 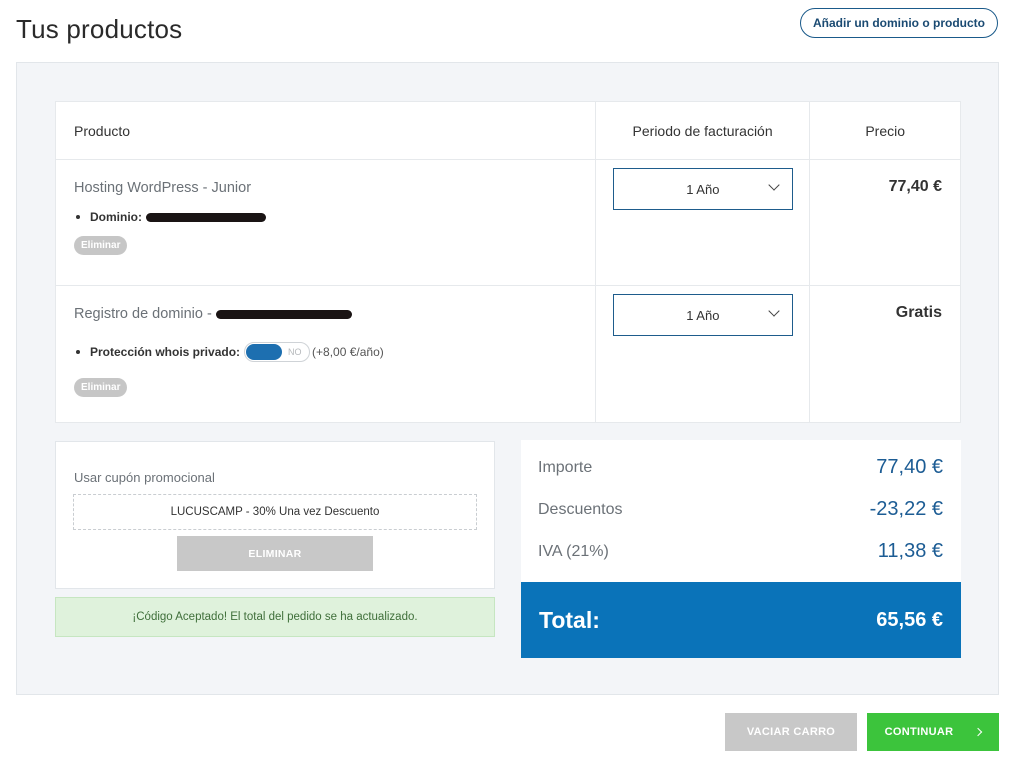 I want to click on whois-privacy-price: (+8,00 €/año), so click(x=348, y=352).